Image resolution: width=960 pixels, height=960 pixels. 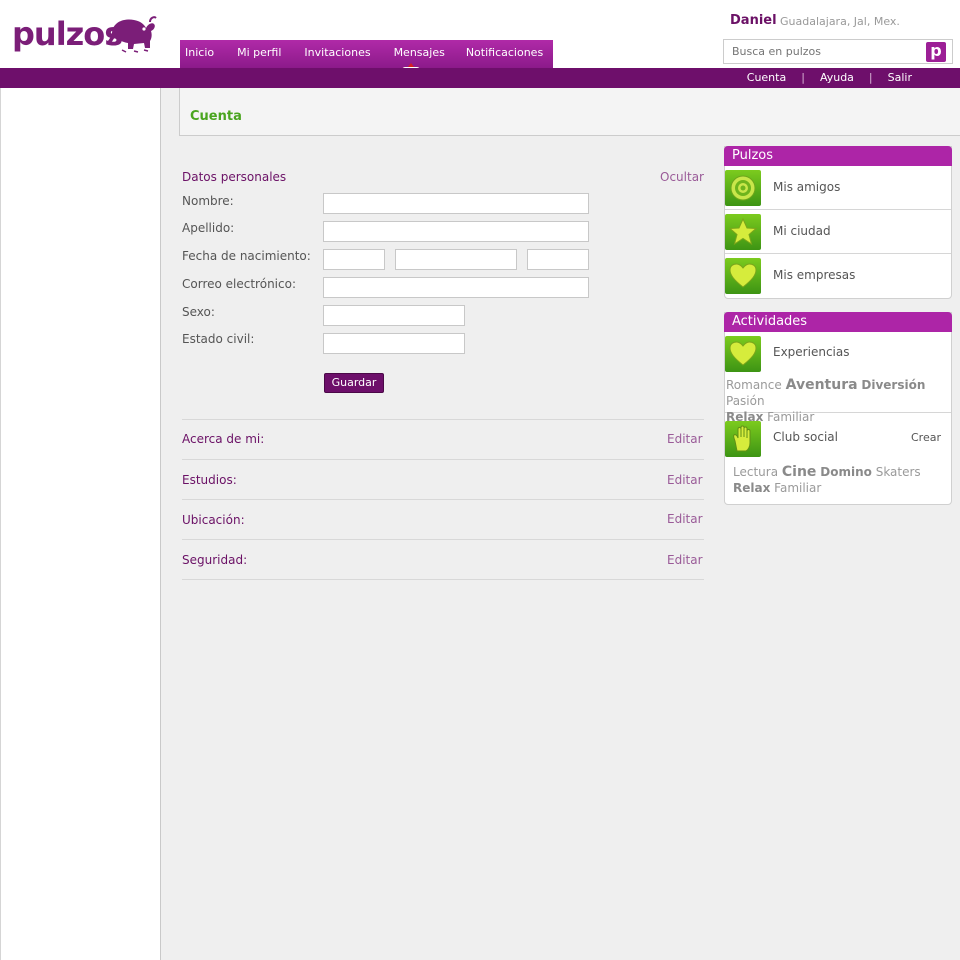 I want to click on create-club-link: Crear, so click(x=926, y=437).